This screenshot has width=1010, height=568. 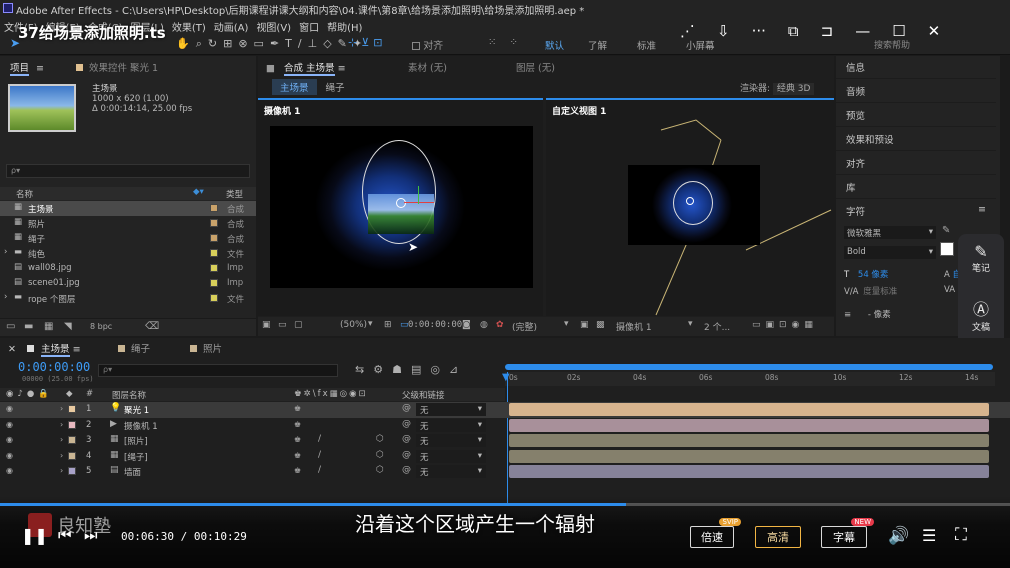 I want to click on shy-icon: ☗, so click(x=401, y=369).